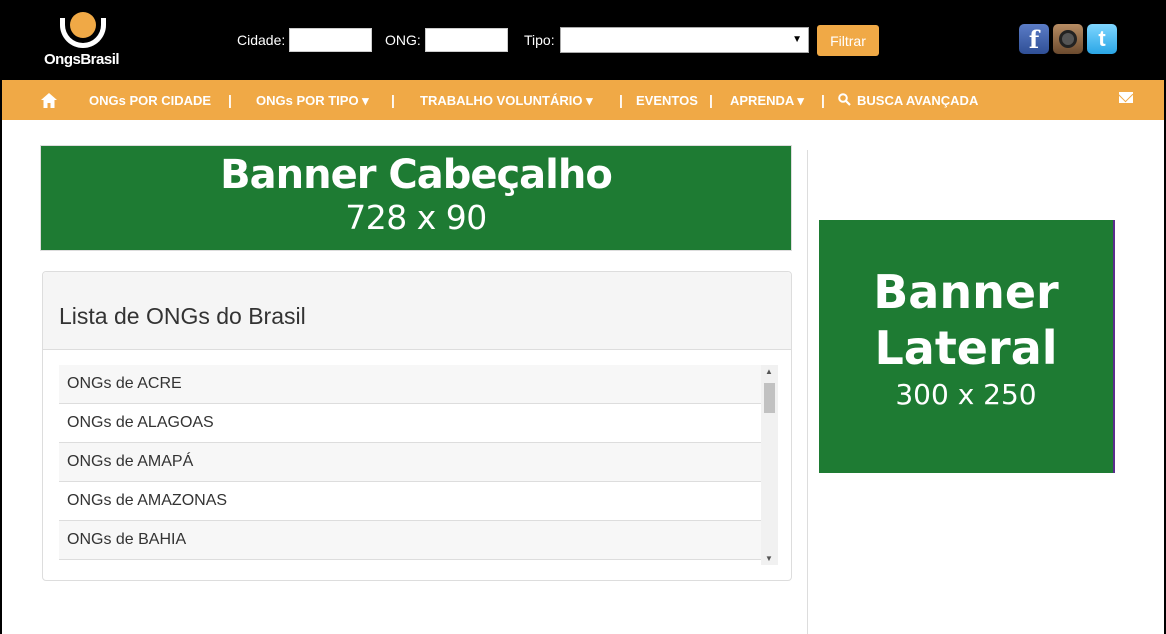 The image size is (1166, 634). What do you see at coordinates (807, 392) in the screenshot?
I see `column-divider` at bounding box center [807, 392].